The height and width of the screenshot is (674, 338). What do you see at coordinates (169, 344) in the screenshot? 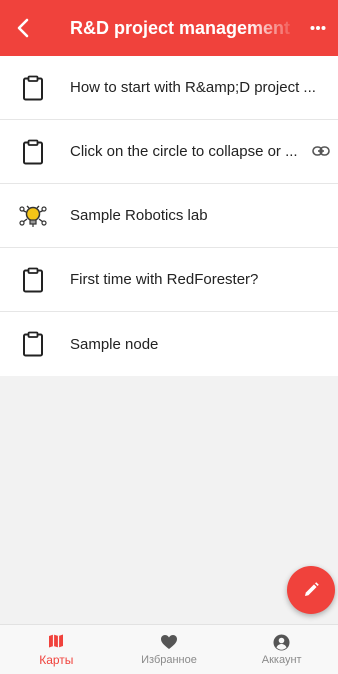
I see `list-item: Sample node` at bounding box center [169, 344].